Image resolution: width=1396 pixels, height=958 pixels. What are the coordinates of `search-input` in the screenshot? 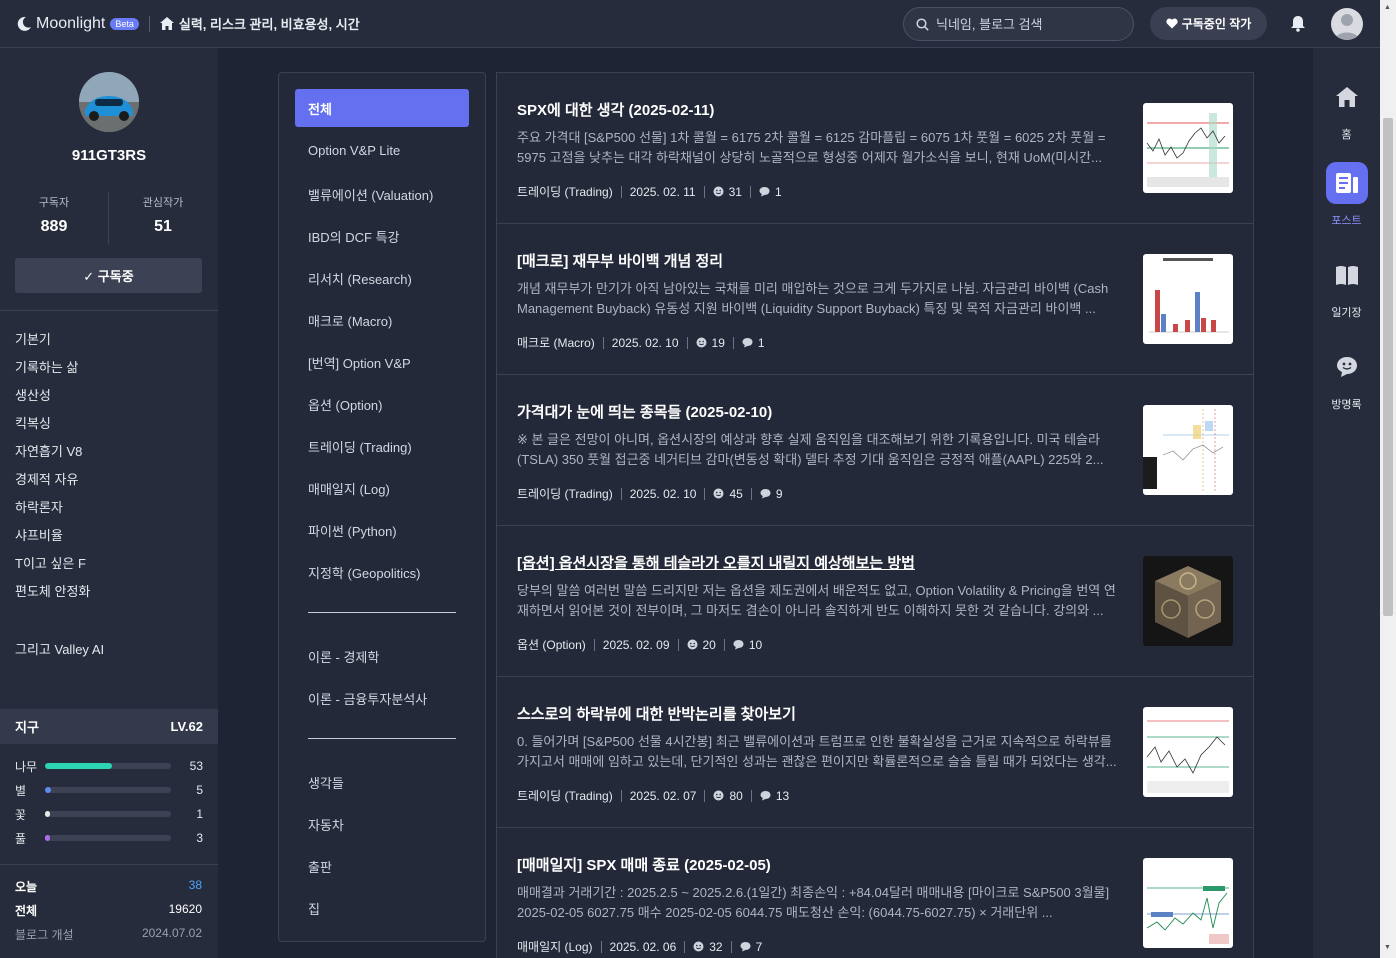 It's located at (1026, 24).